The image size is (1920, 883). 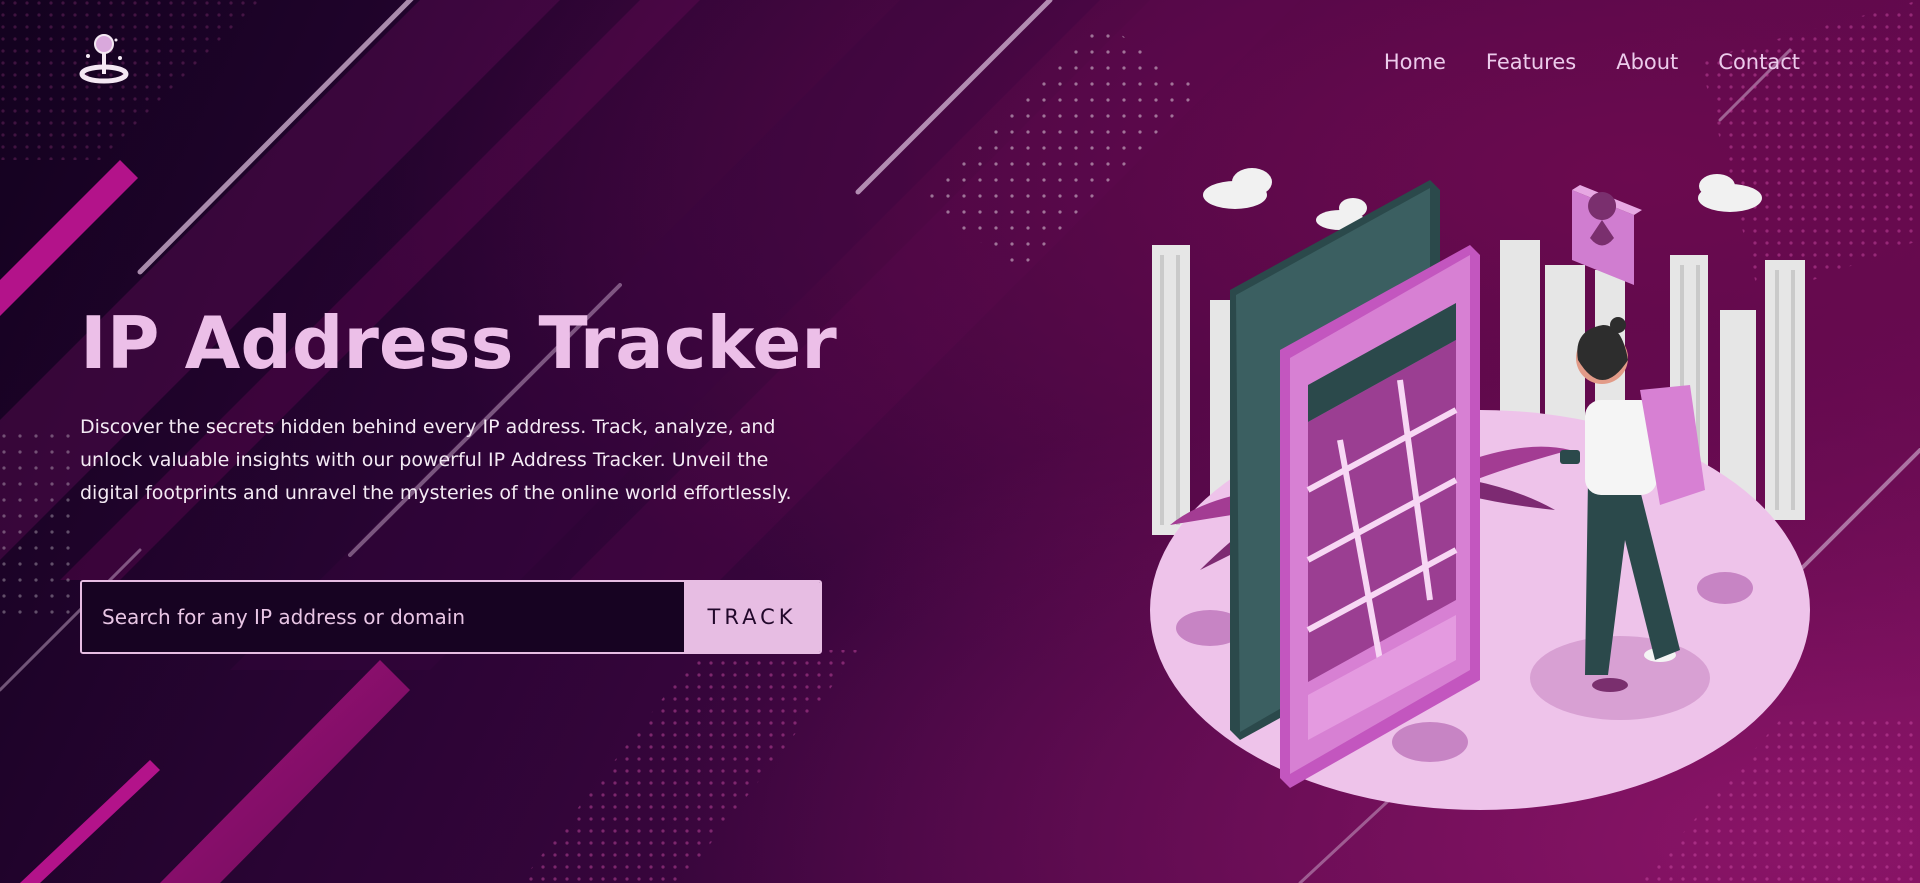 I want to click on track-button: TRACK, so click(x=752, y=617).